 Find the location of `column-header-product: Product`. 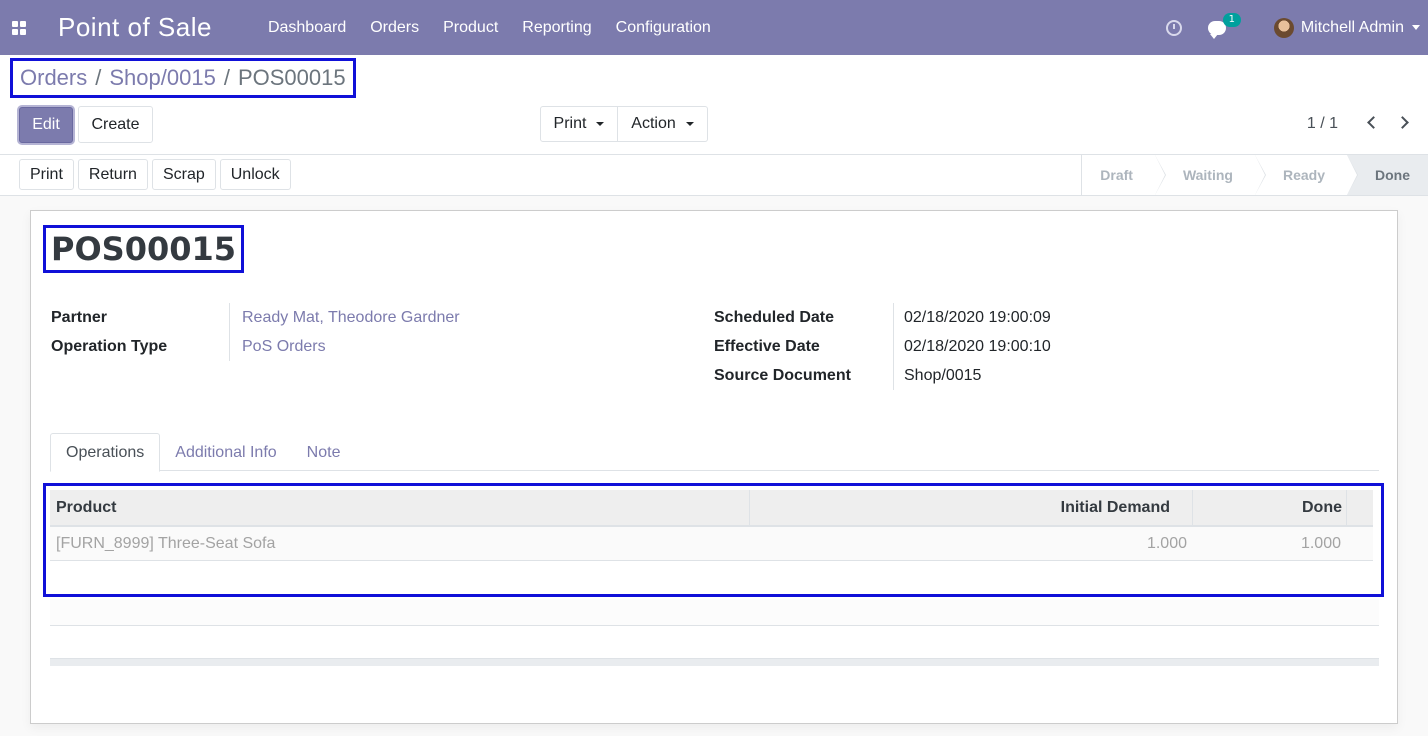

column-header-product: Product is located at coordinates (400, 507).